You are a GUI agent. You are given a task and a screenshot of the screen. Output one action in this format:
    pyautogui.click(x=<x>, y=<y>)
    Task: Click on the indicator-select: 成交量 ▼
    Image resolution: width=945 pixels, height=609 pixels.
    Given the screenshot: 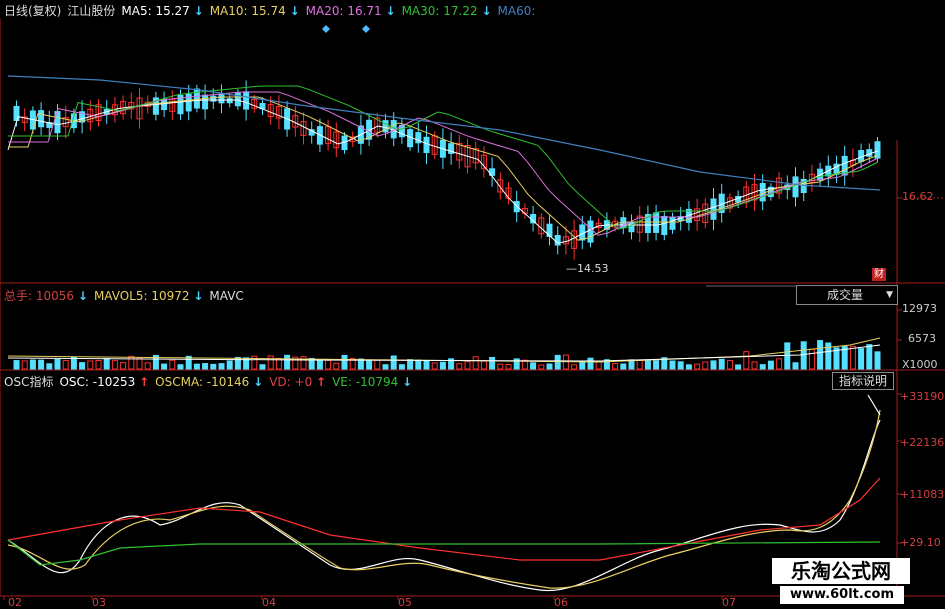 What is the action you would take?
    pyautogui.click(x=847, y=295)
    